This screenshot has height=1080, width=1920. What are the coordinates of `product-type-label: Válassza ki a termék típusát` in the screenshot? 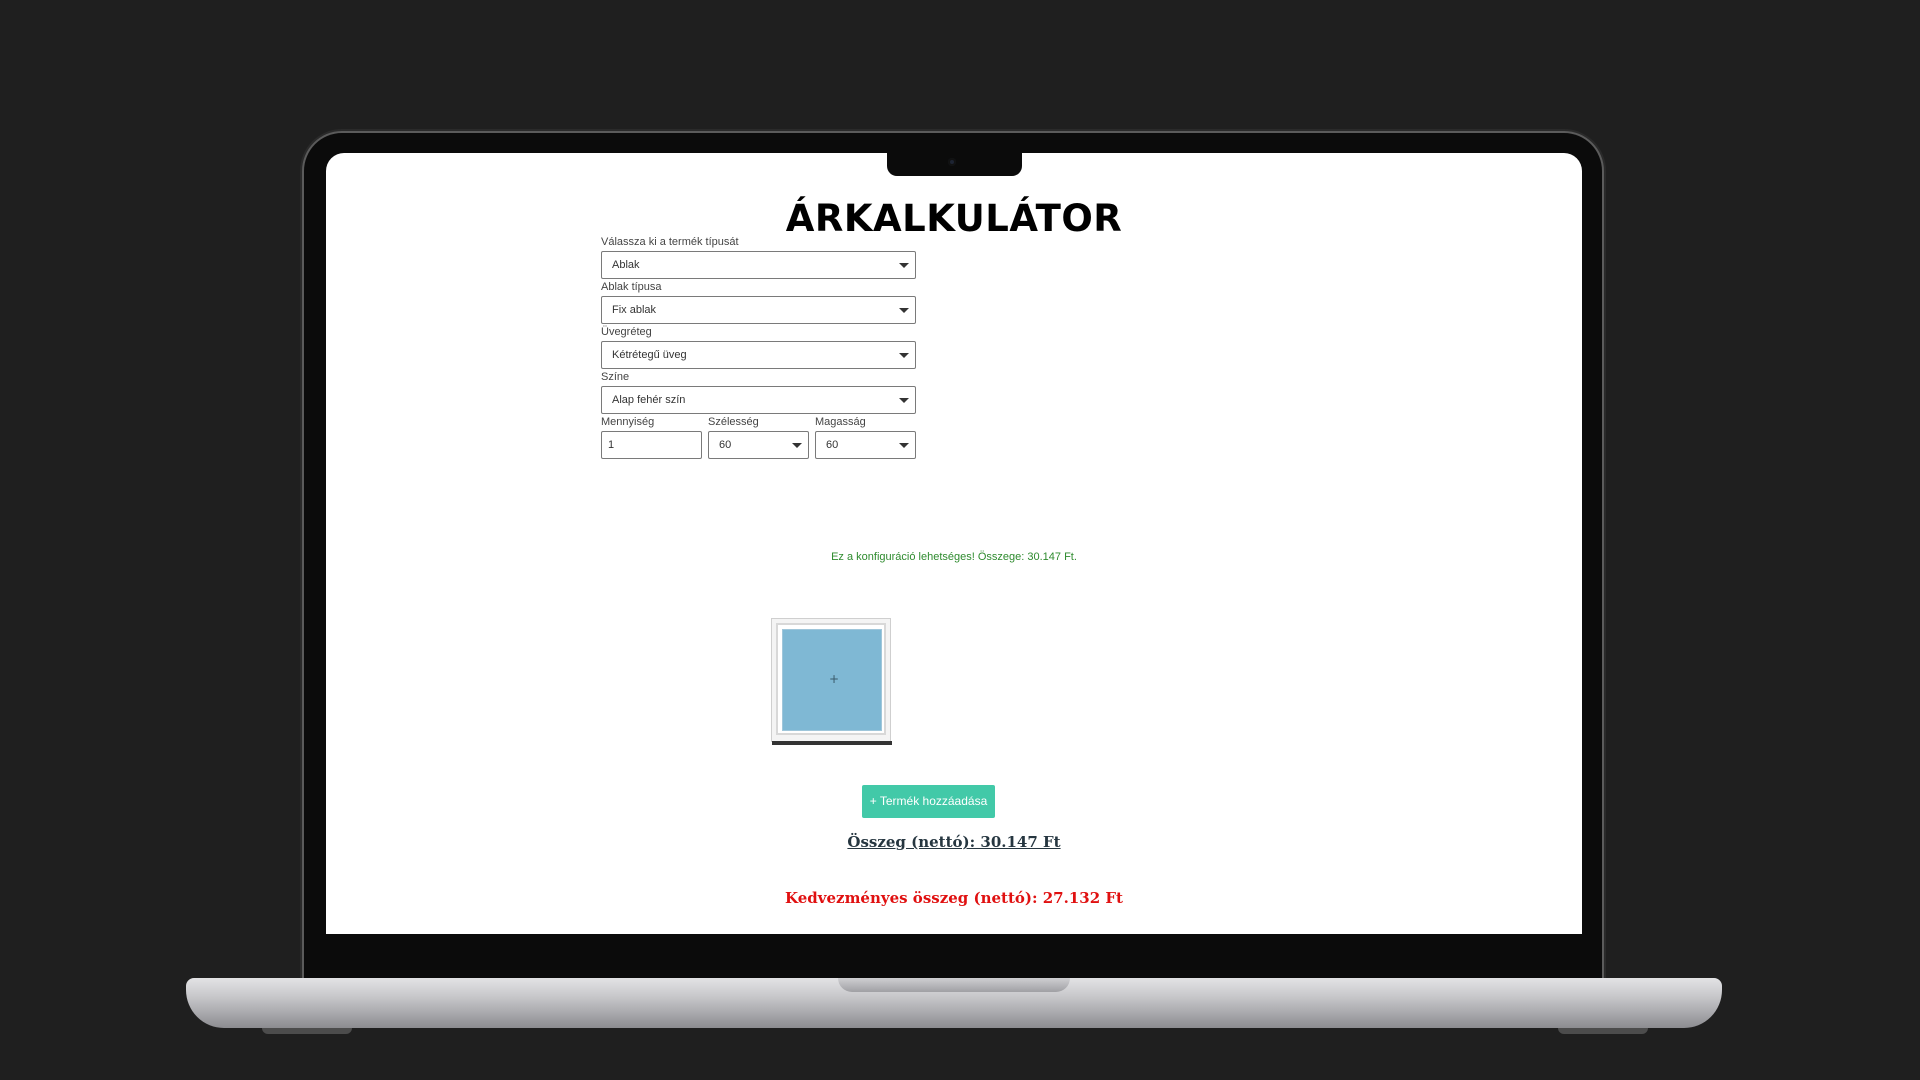 It's located at (670, 242).